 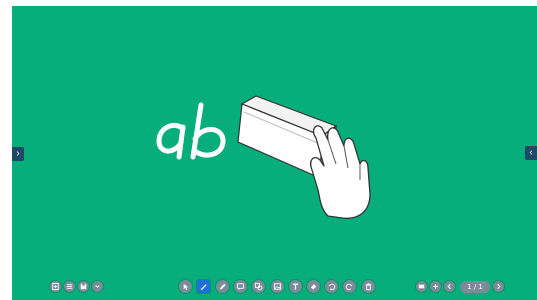 I want to click on text-icon, so click(x=295, y=286).